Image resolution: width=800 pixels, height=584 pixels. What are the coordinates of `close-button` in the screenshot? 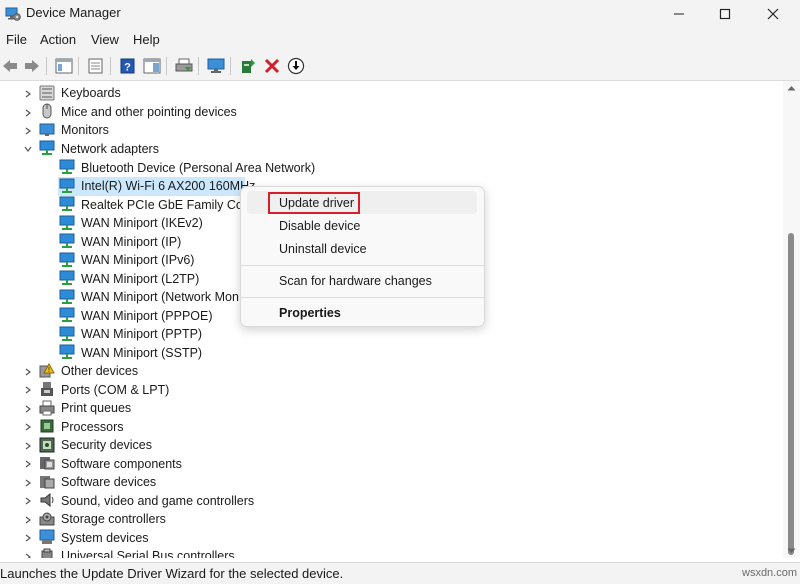 It's located at (773, 13).